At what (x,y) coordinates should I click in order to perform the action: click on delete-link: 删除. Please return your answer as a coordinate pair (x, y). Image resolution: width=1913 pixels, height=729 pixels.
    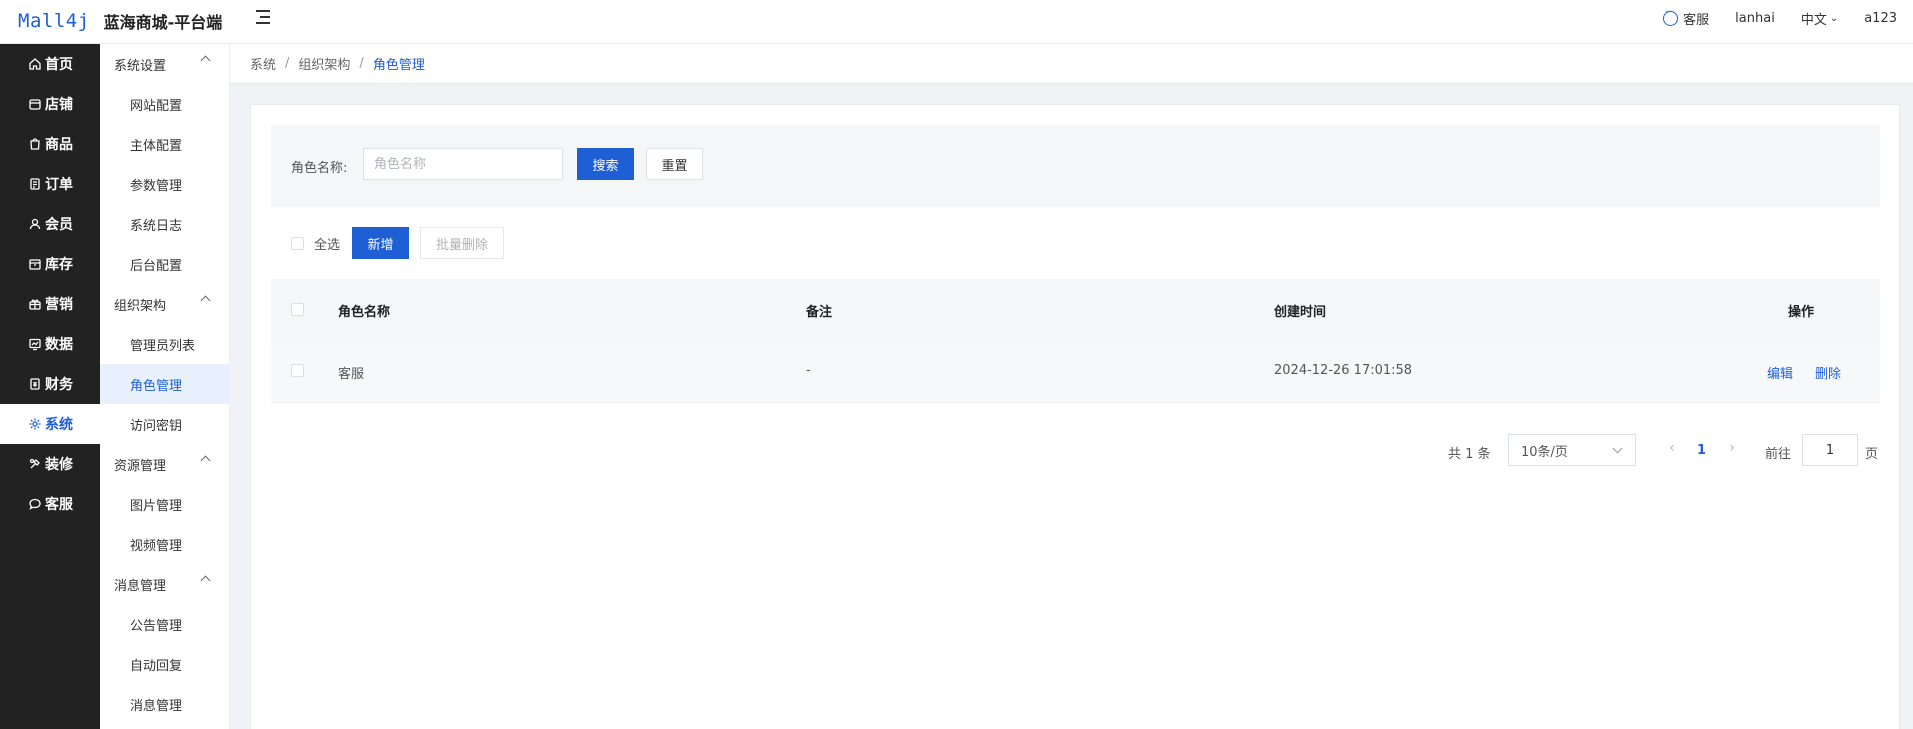
    Looking at the image, I should click on (1828, 372).